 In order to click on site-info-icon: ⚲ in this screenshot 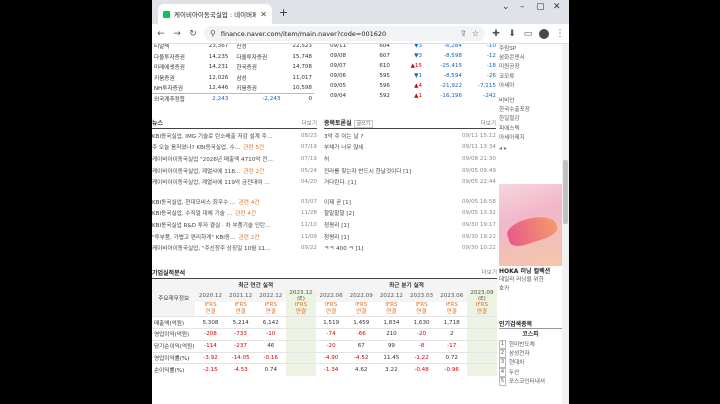, I will do `click(213, 33)`.